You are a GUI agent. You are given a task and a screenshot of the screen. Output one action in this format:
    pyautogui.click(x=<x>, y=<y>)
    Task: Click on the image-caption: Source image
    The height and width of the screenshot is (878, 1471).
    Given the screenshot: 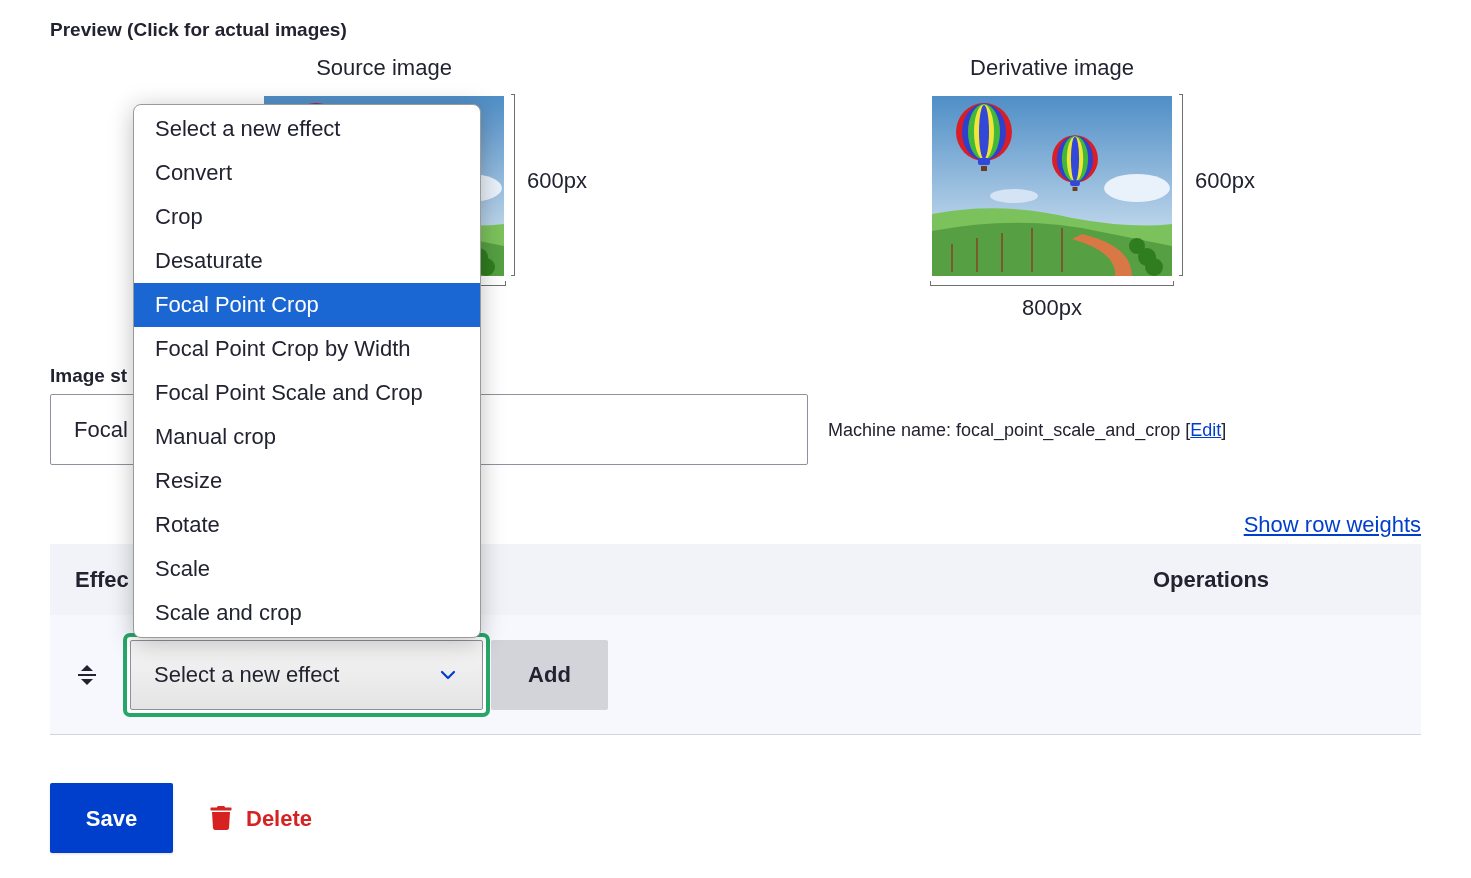 What is the action you would take?
    pyautogui.click(x=384, y=68)
    